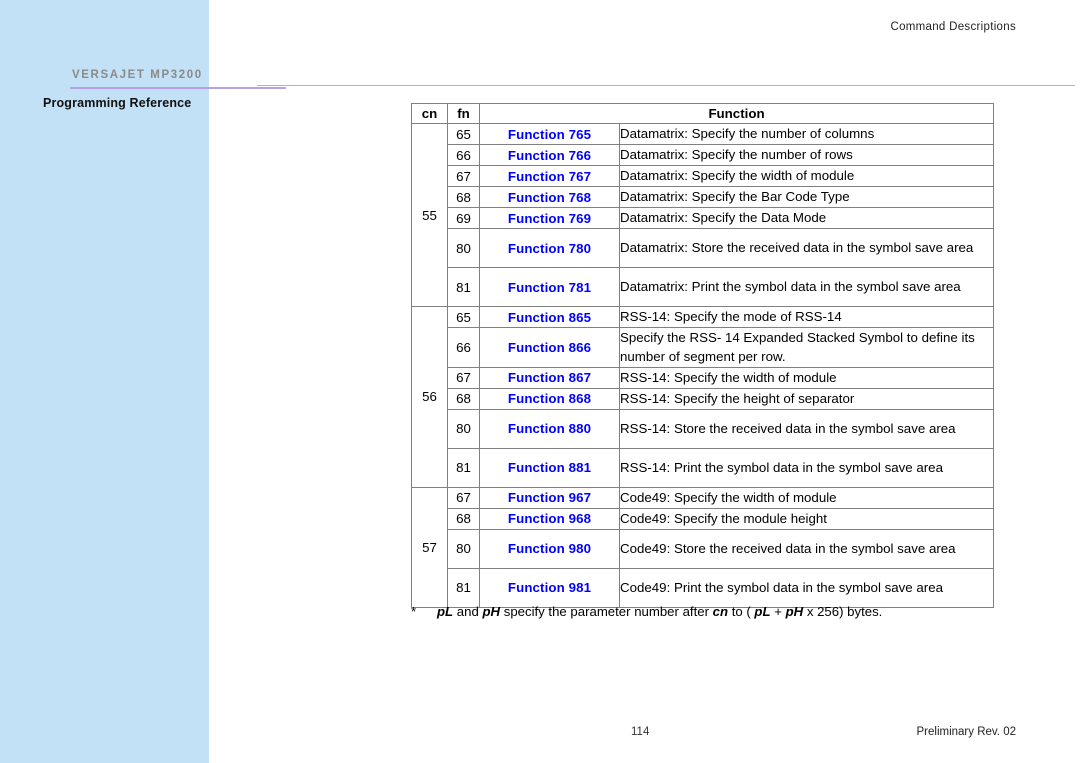 The height and width of the screenshot is (763, 1080). Describe the element at coordinates (549, 197) in the screenshot. I see `cell-function-name: Function 768` at that location.